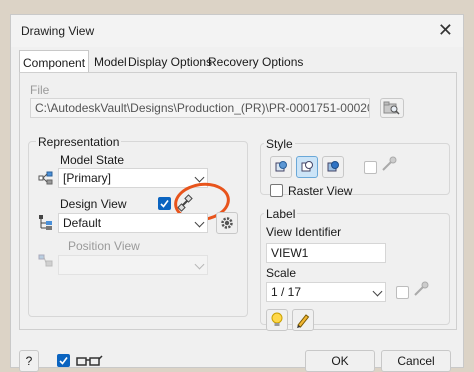  Describe the element at coordinates (281, 273) in the screenshot. I see `scale-label: Scale` at that location.